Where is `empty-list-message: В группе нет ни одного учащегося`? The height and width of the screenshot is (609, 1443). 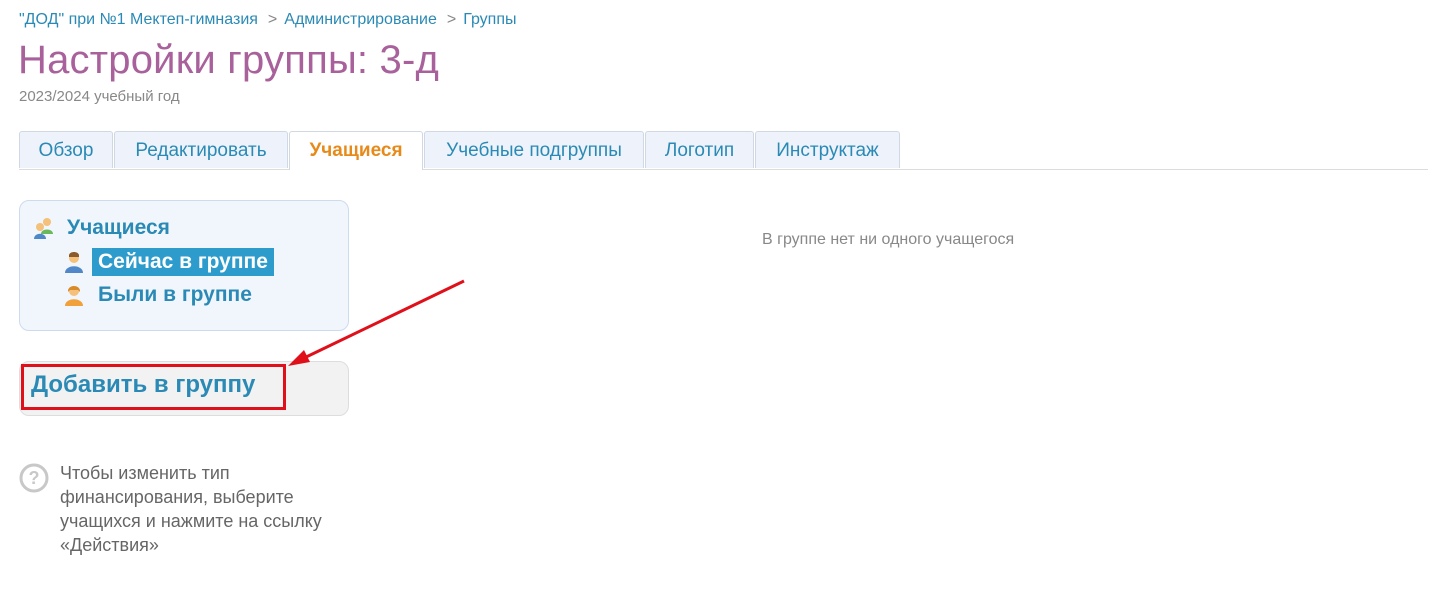 empty-list-message: В группе нет ни одного учащегося is located at coordinates (888, 239).